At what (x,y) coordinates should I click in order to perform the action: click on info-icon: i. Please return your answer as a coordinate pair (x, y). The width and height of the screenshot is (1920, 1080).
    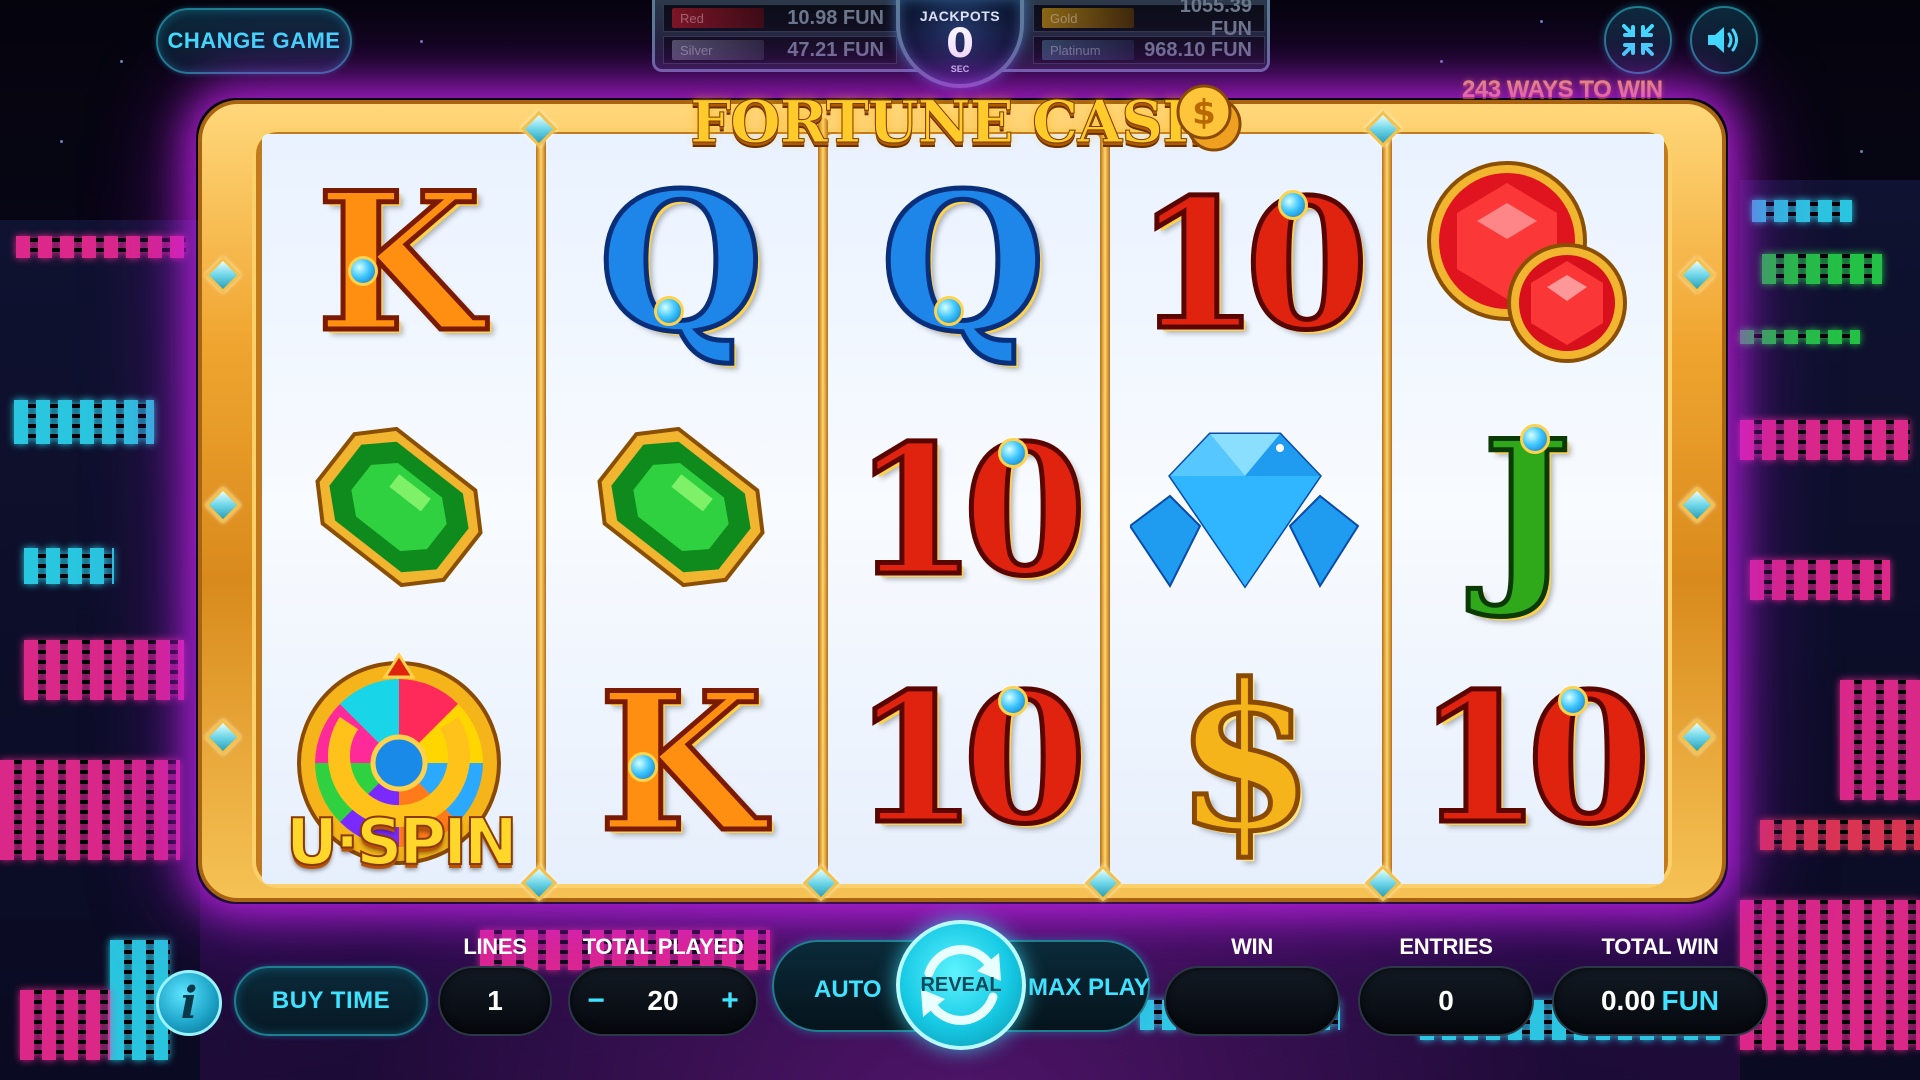
    Looking at the image, I should click on (189, 1003).